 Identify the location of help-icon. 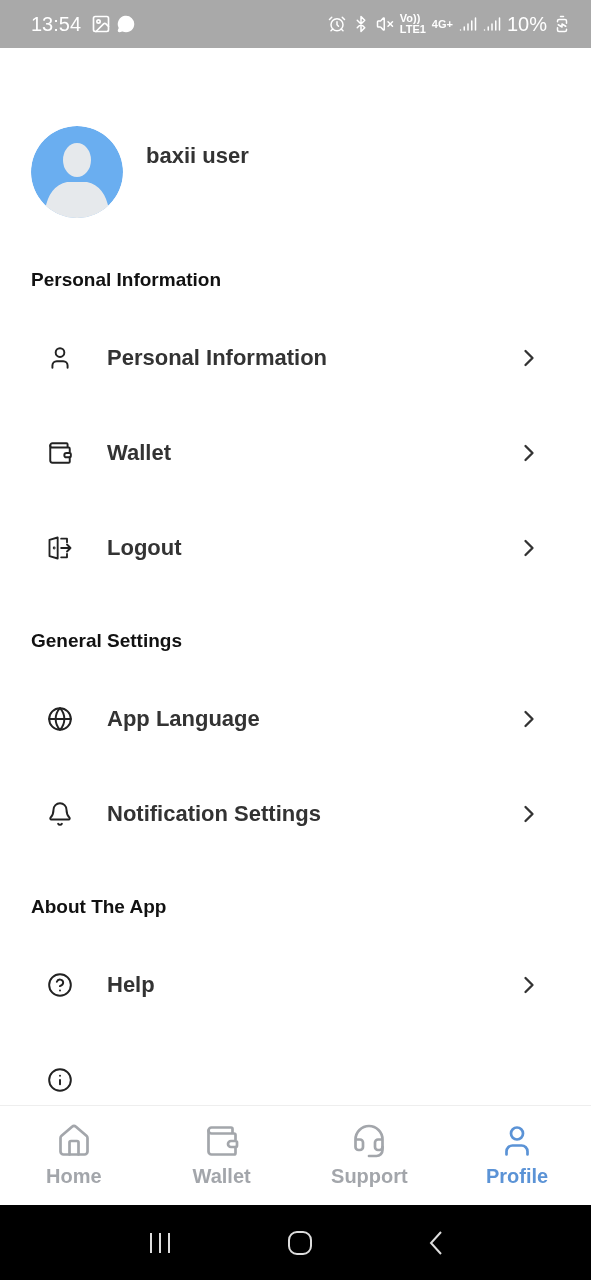
(60, 984).